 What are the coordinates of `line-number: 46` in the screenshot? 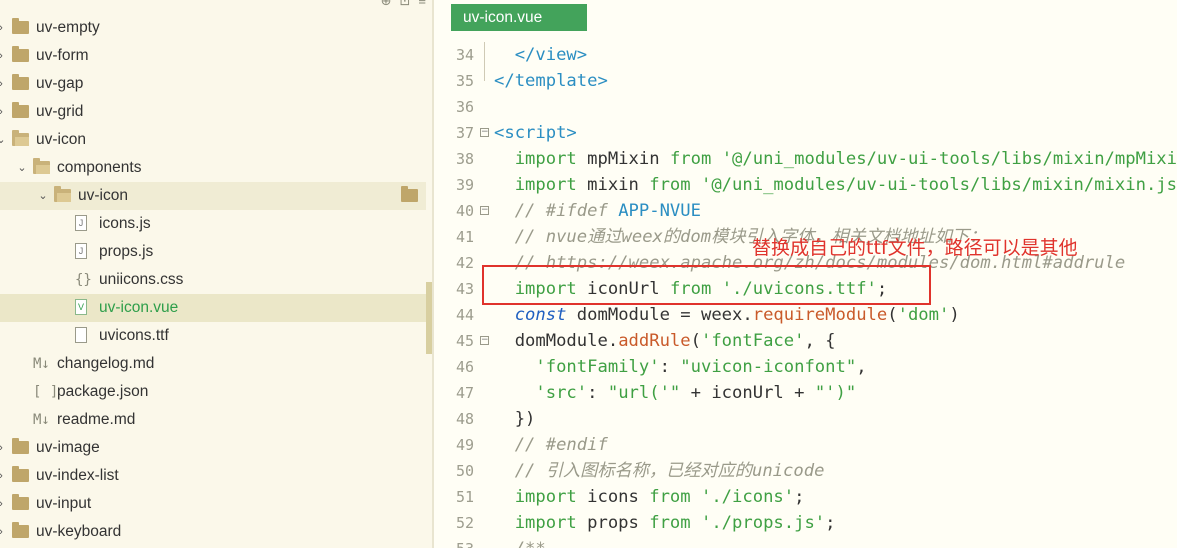 It's located at (464, 367).